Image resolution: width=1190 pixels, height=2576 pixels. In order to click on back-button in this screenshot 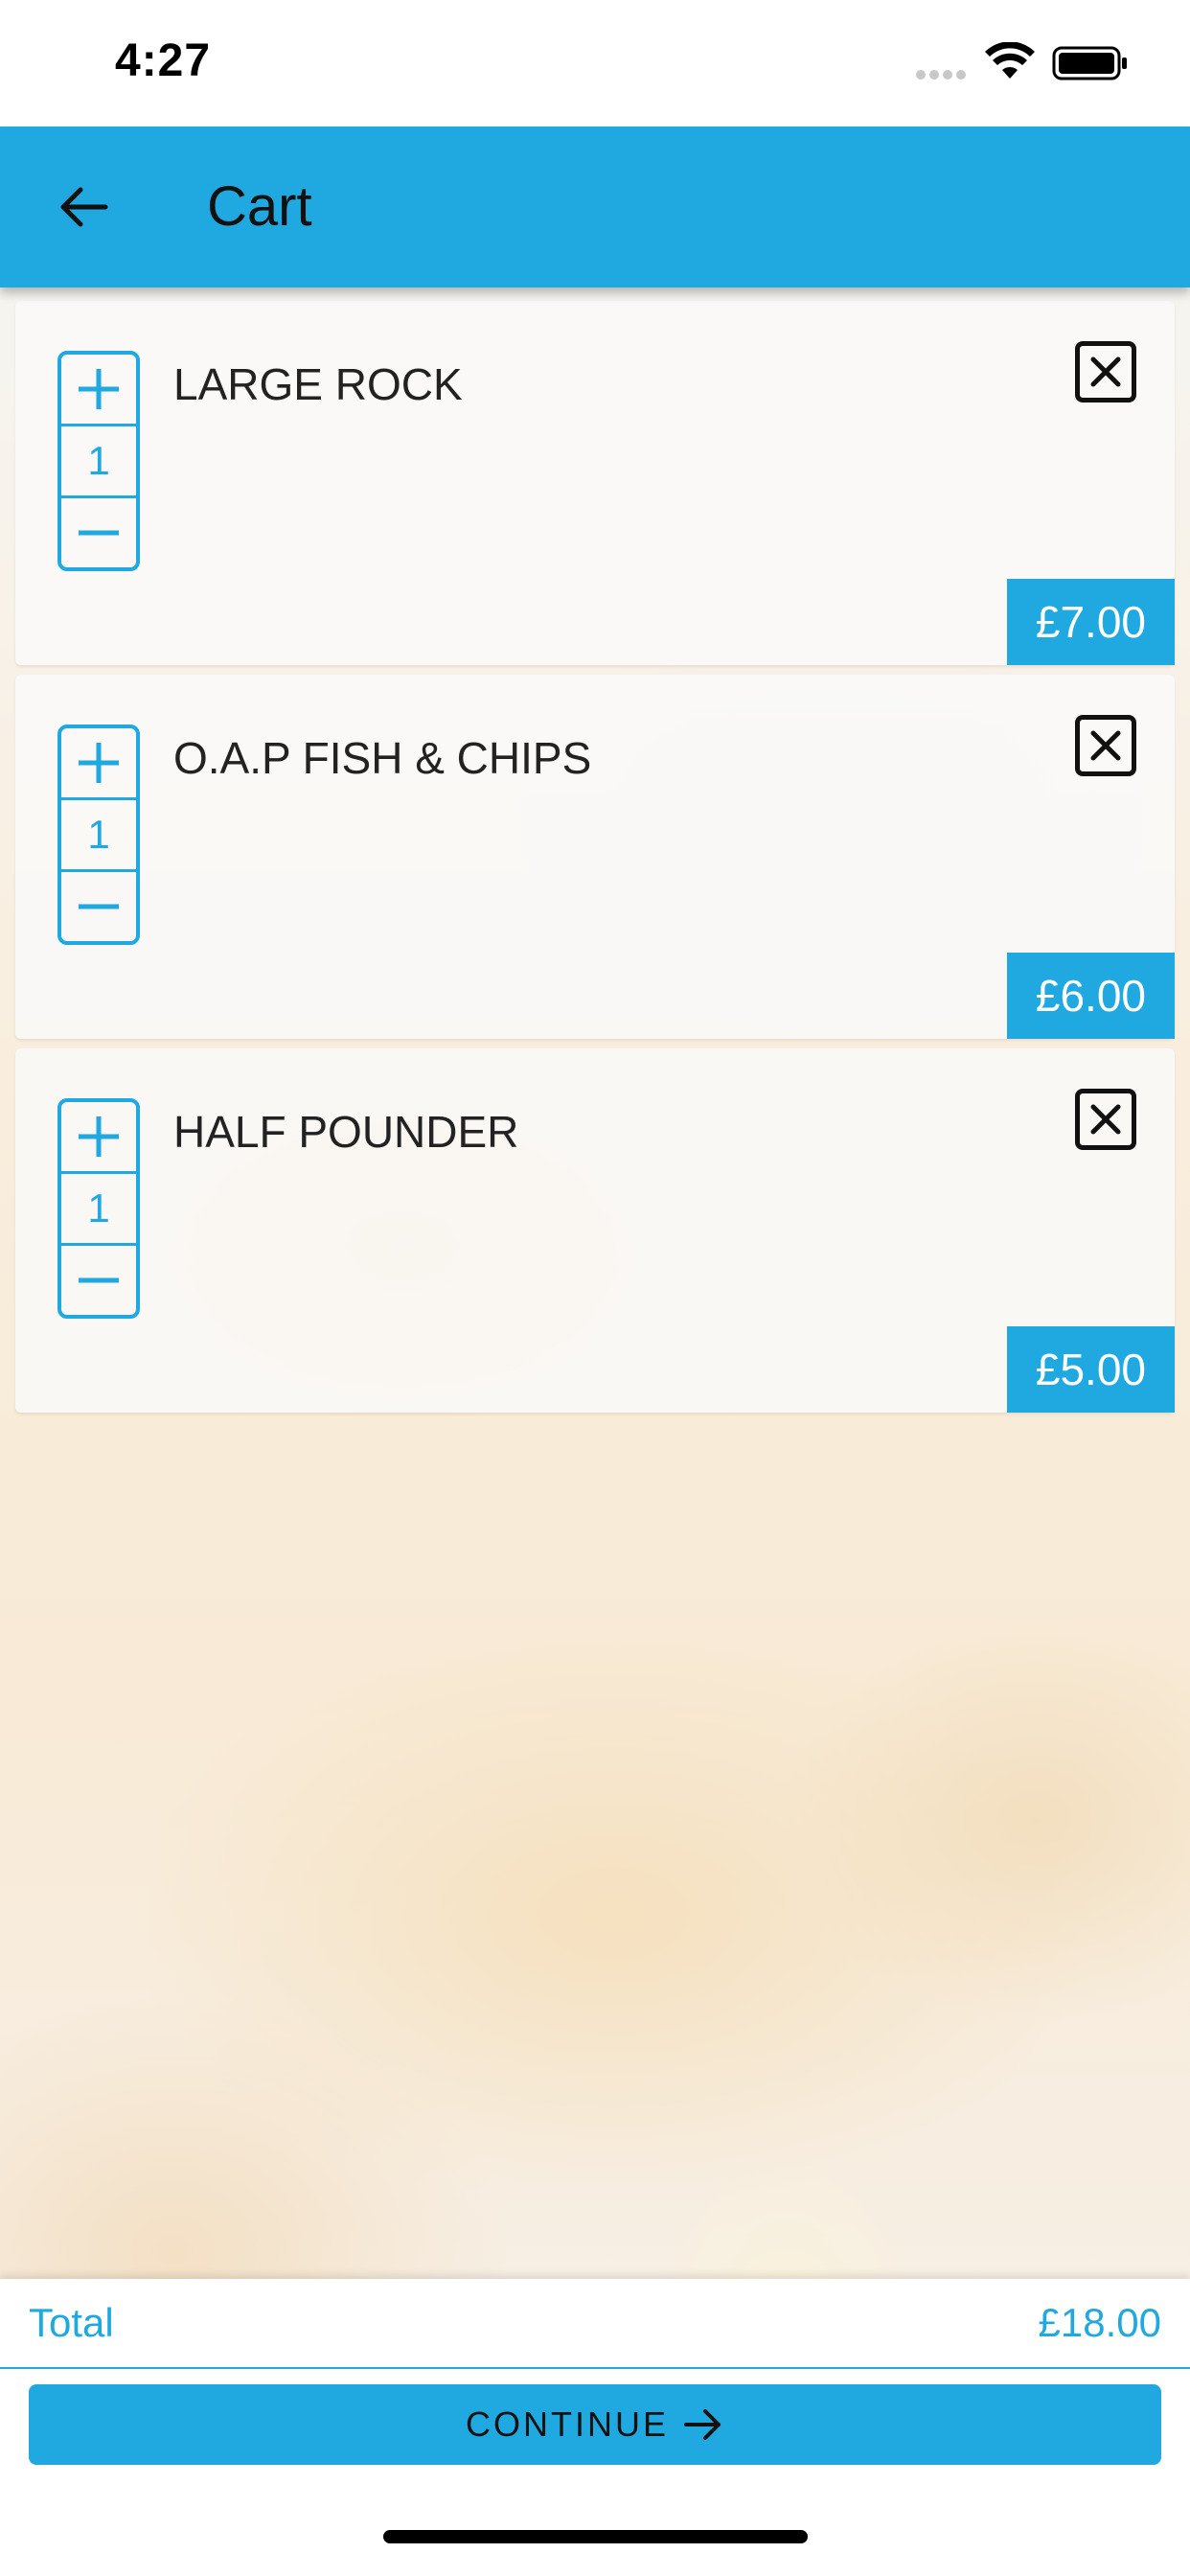, I will do `click(83, 207)`.